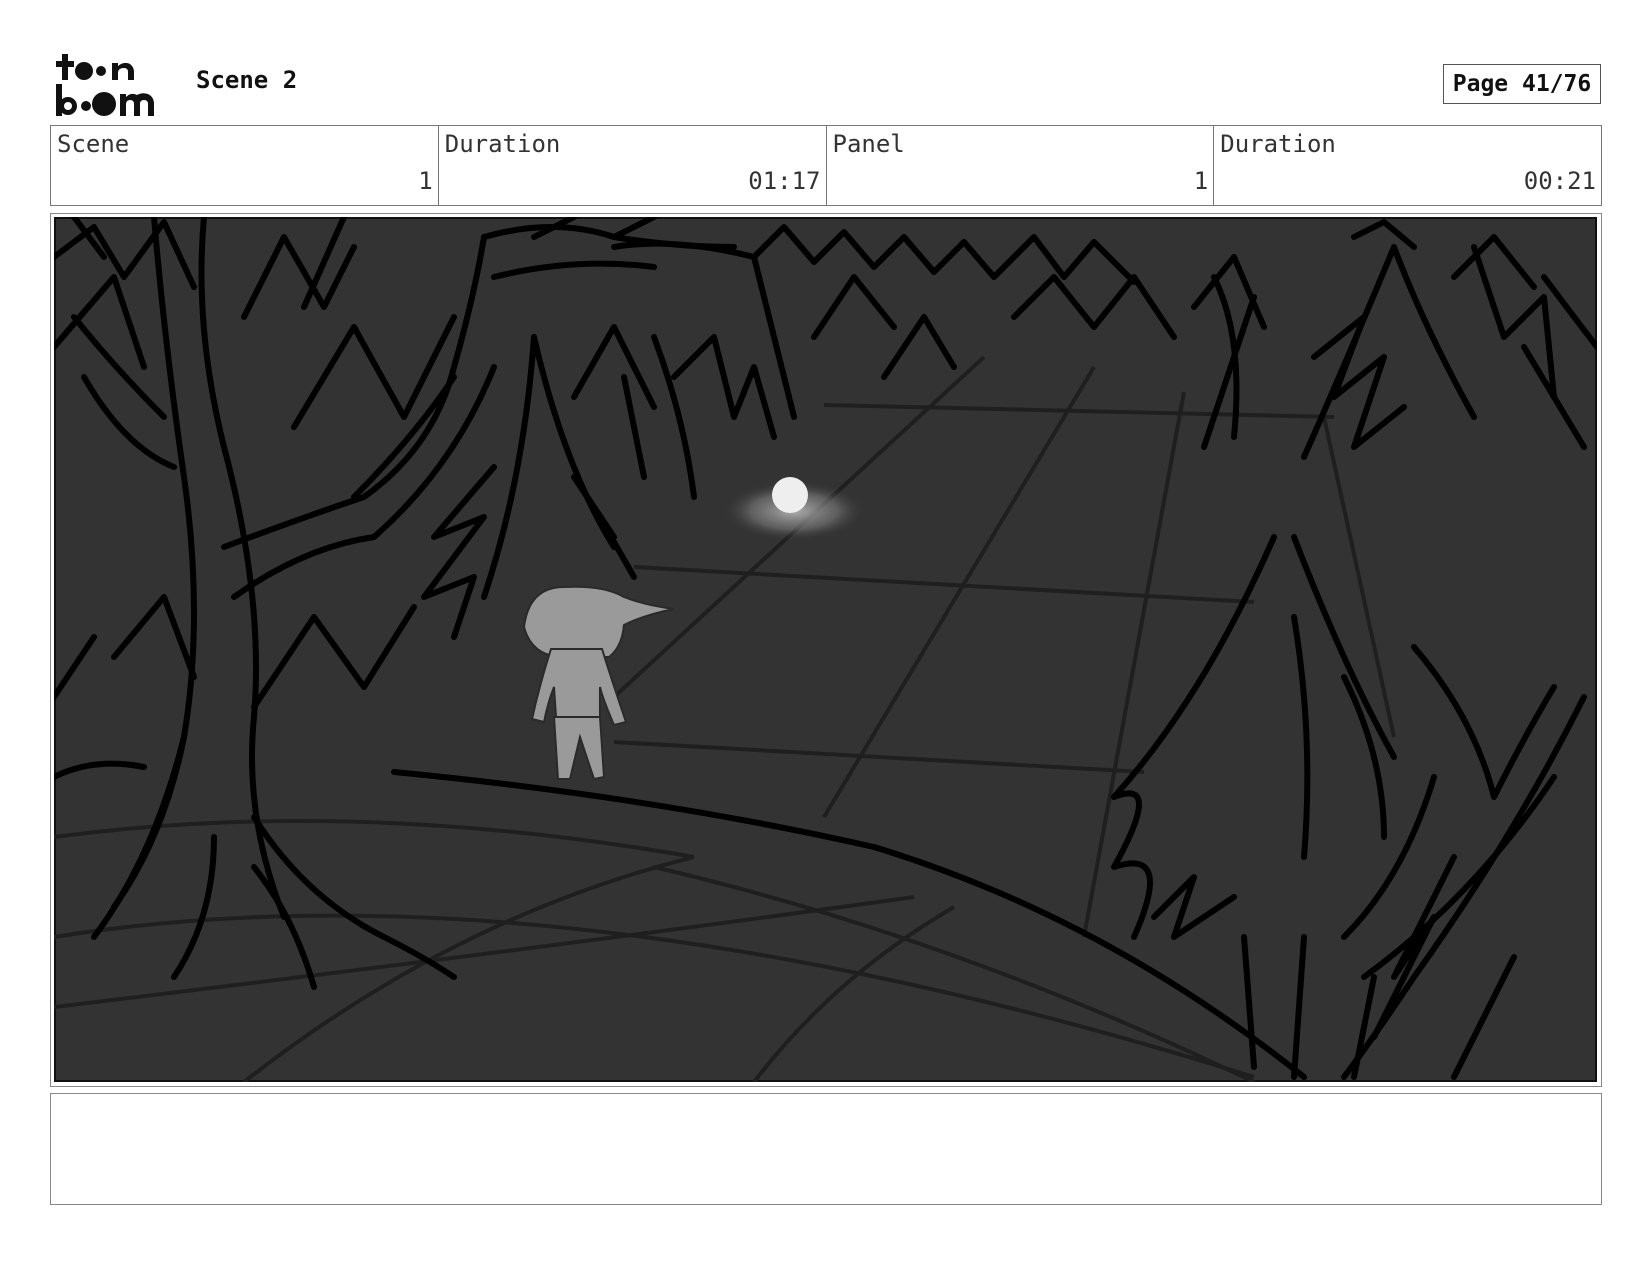 The height and width of the screenshot is (1275, 1650). What do you see at coordinates (1407, 165) in the screenshot?
I see `panel-duration-cell: Duration 00:21` at bounding box center [1407, 165].